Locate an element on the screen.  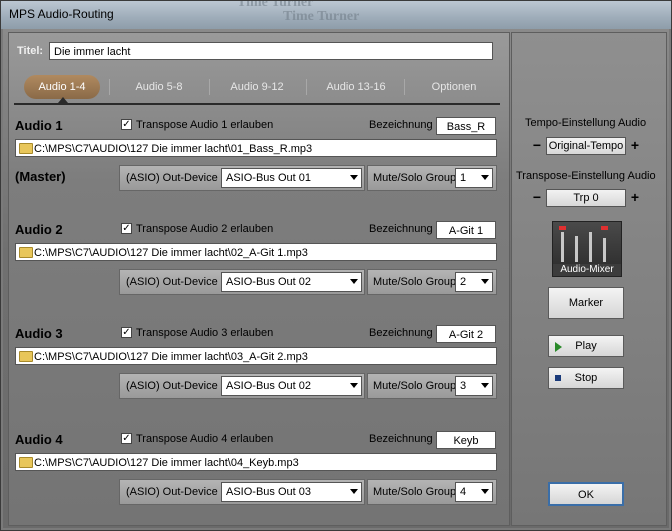
tab-underline is located at coordinates (257, 104).